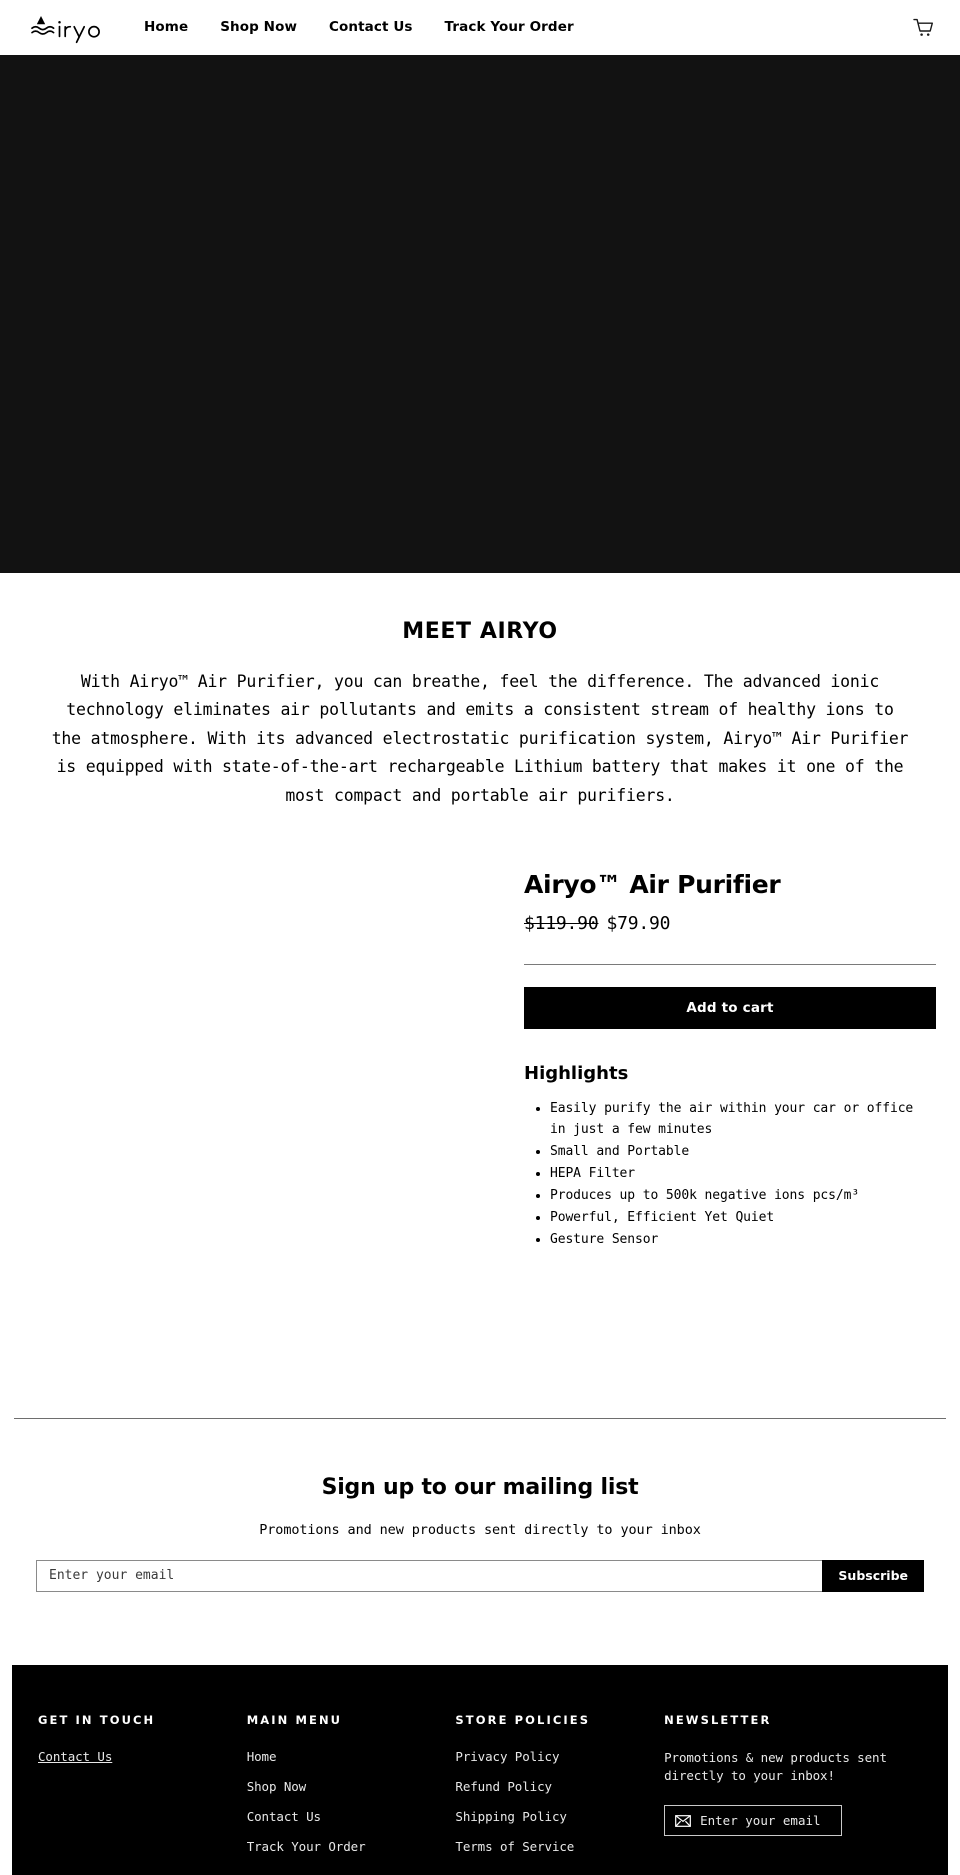 This screenshot has width=960, height=1875. Describe the element at coordinates (638, 923) in the screenshot. I see `product-price: $79.90` at that location.